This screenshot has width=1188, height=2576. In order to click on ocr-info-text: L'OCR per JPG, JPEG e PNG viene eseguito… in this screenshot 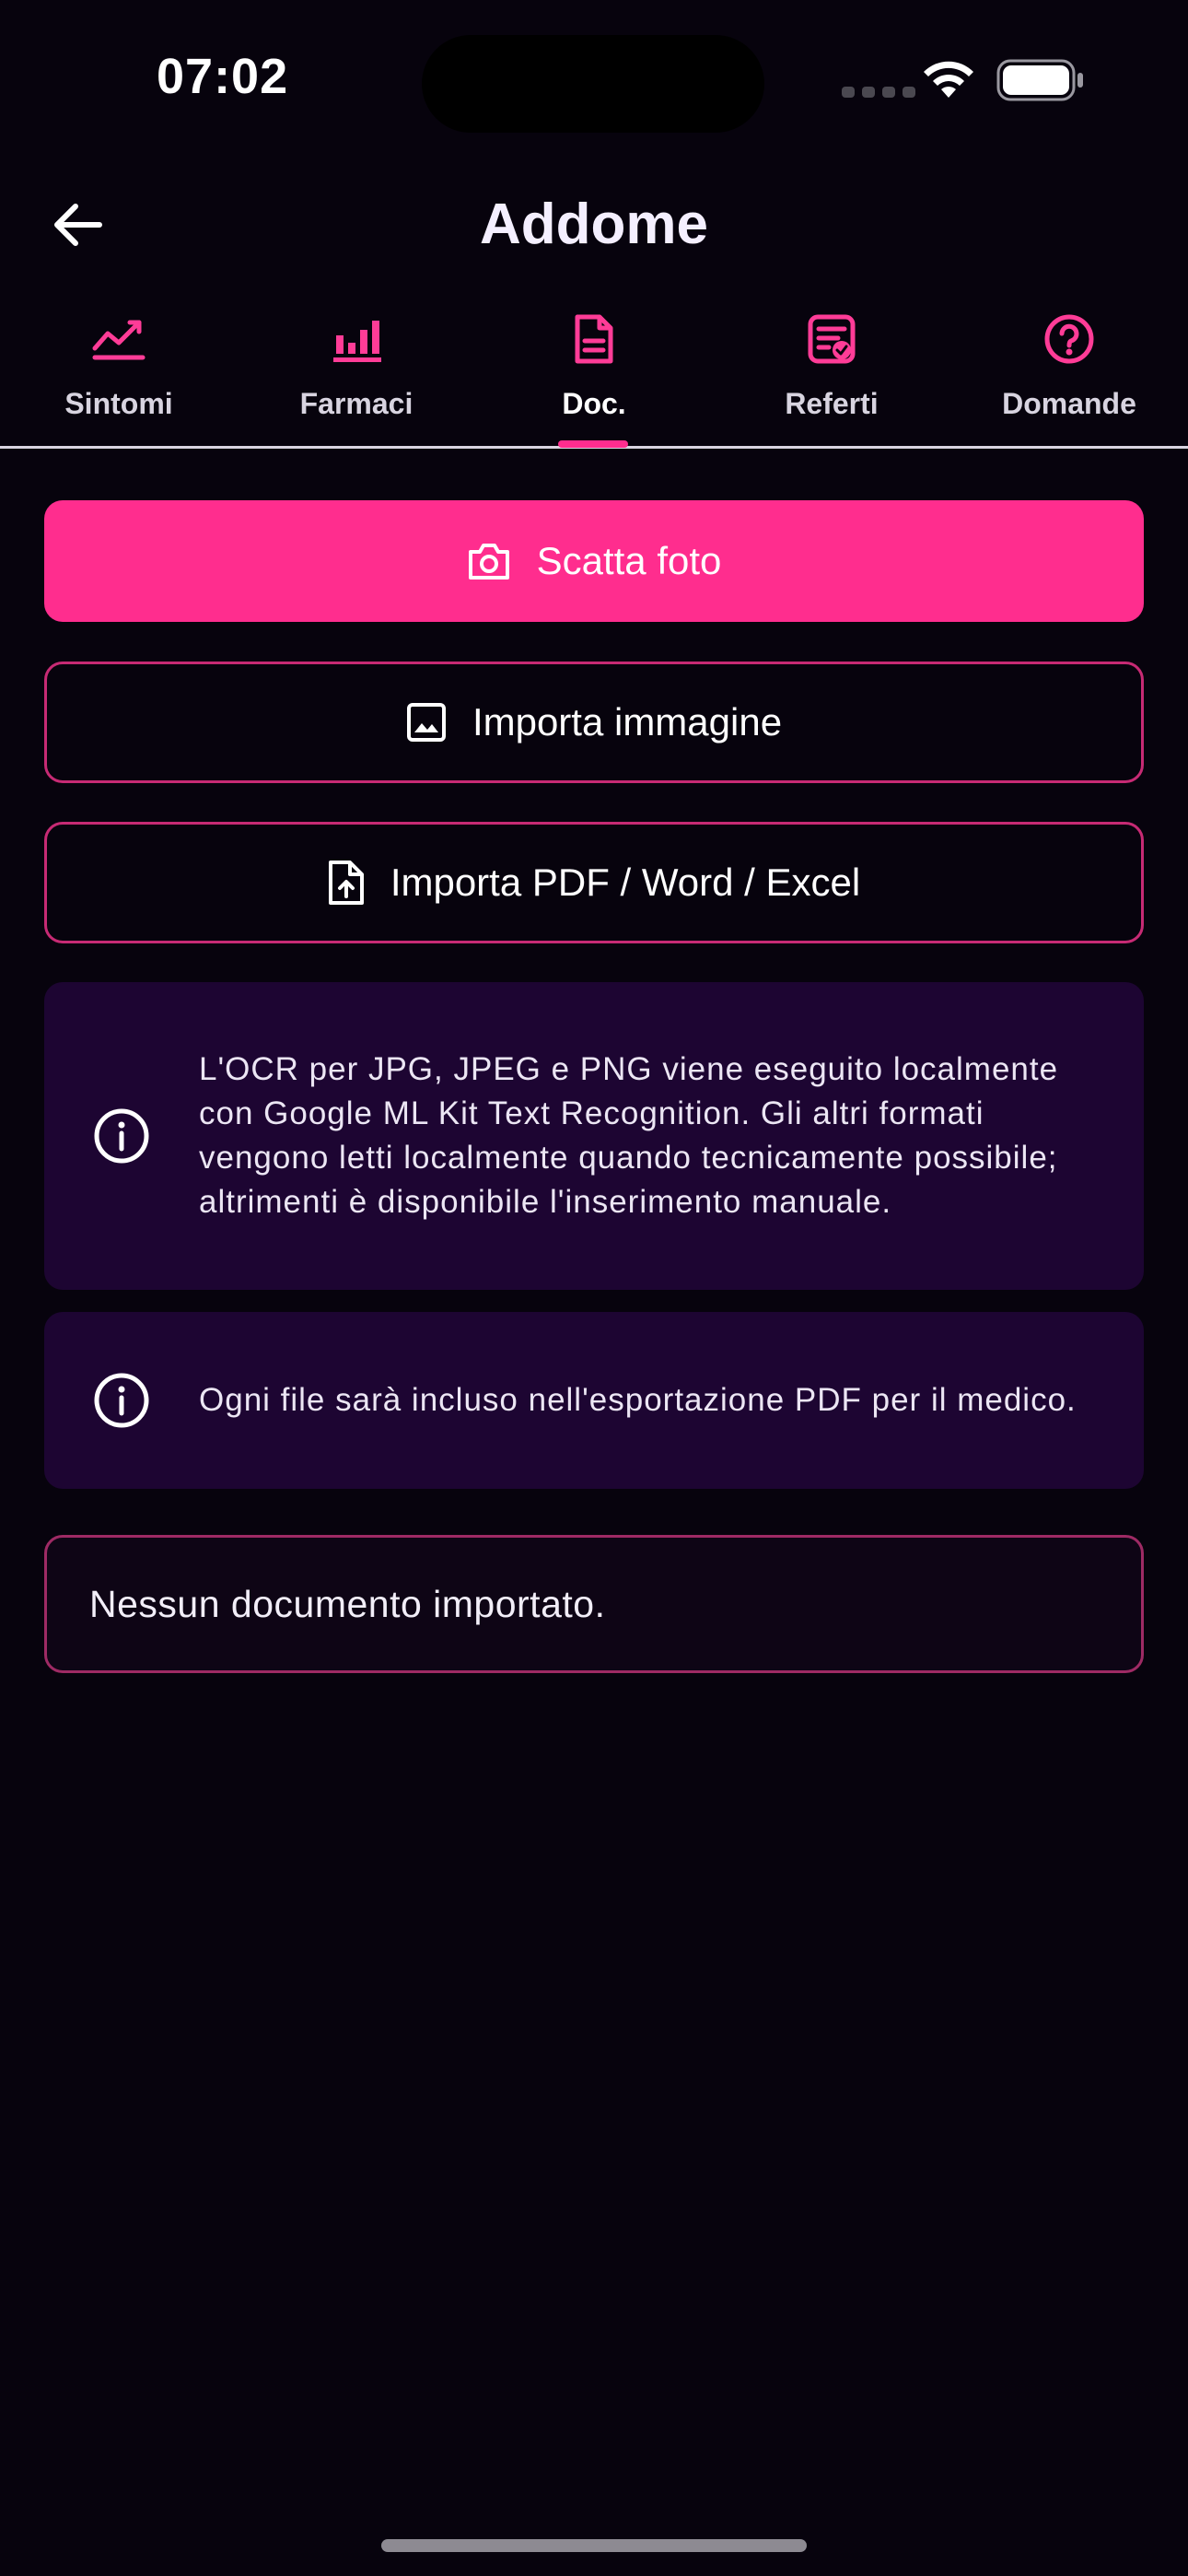, I will do `click(629, 1136)`.